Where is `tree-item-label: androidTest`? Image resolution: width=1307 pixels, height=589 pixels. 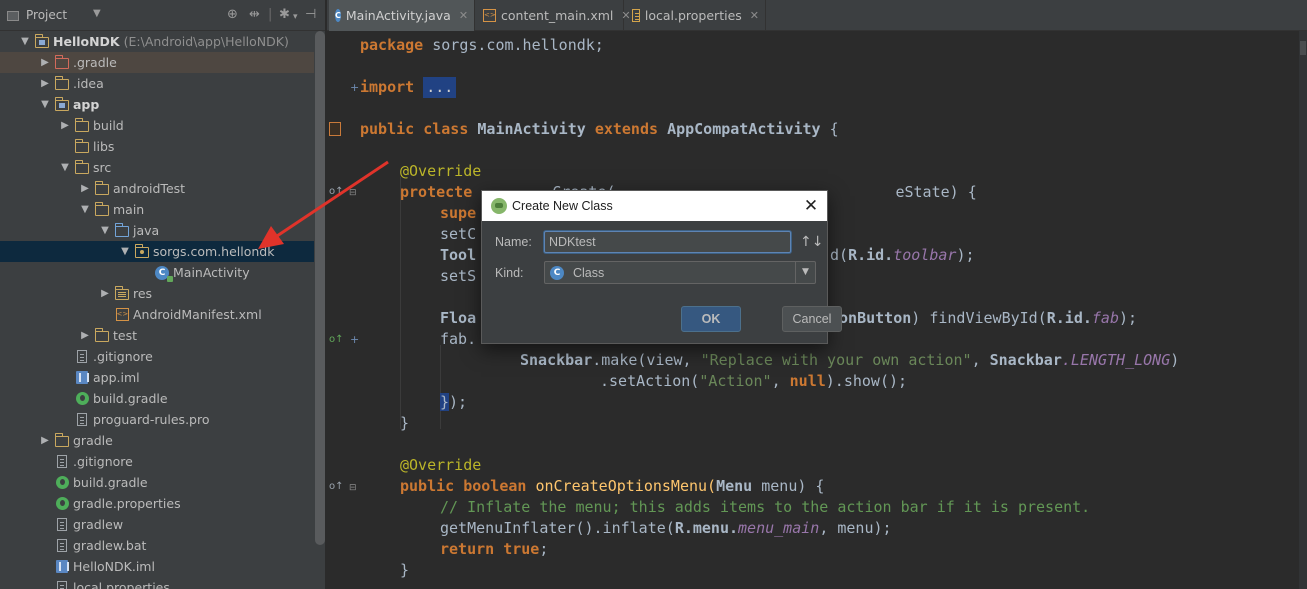
tree-item-label: androidTest is located at coordinates (149, 188).